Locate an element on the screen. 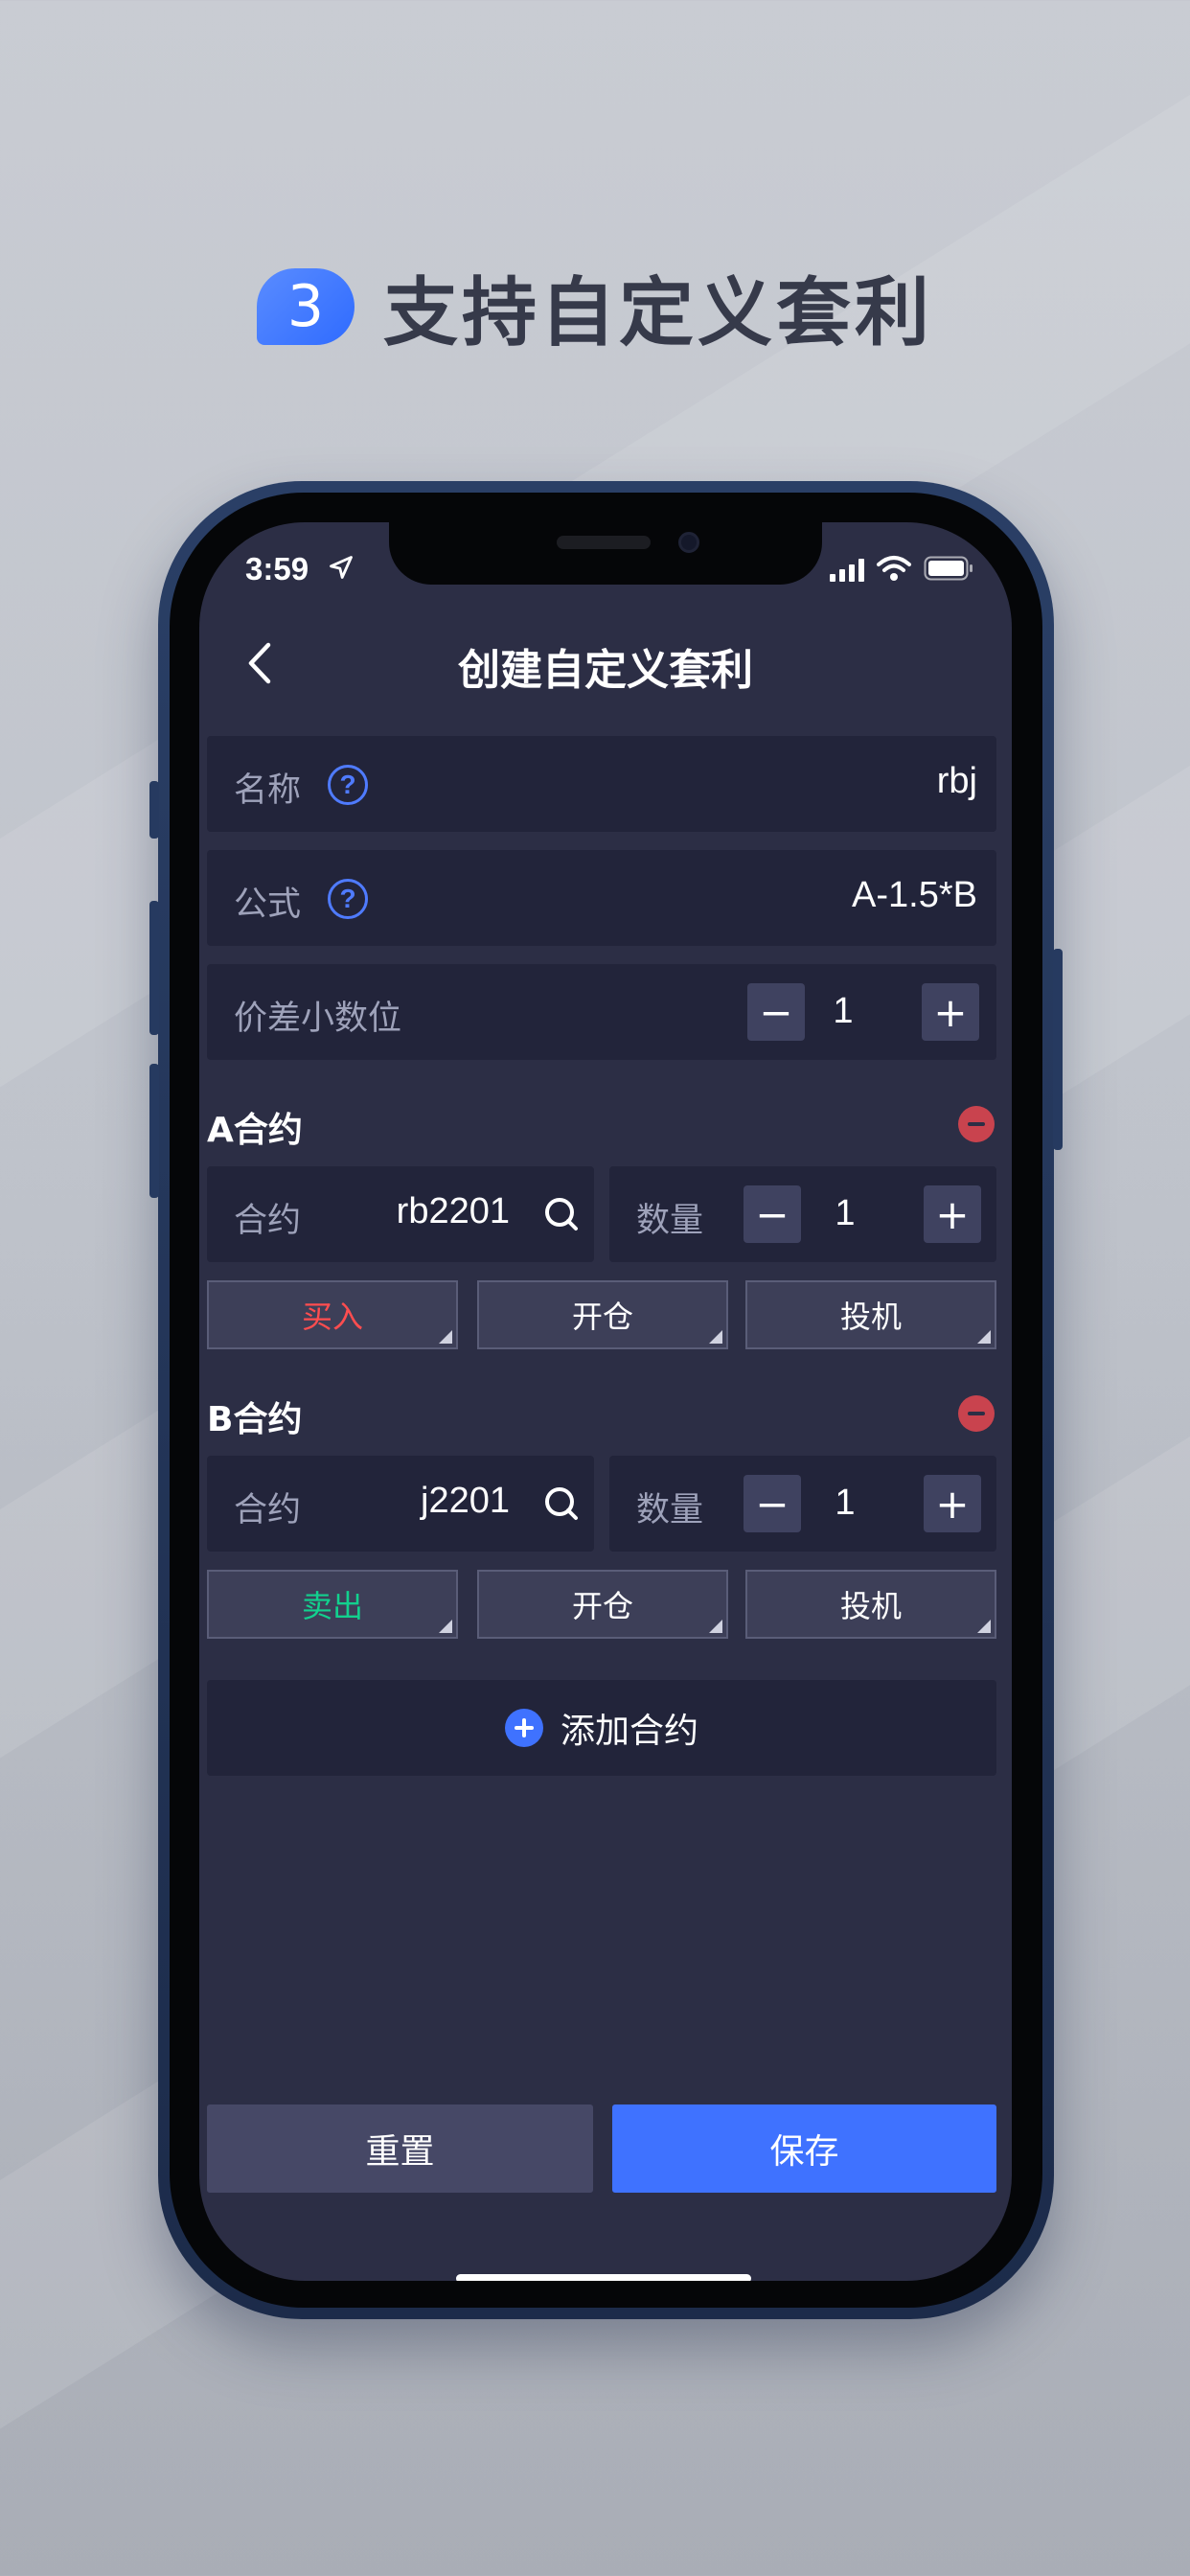  power-button is located at coordinates (1058, 1049).